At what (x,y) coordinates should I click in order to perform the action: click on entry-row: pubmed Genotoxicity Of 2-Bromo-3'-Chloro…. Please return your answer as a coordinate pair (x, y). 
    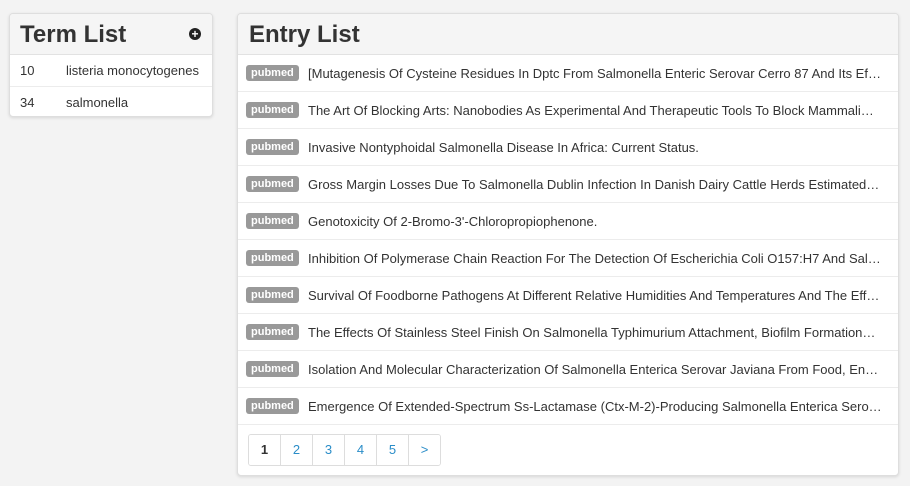
    Looking at the image, I should click on (568, 221).